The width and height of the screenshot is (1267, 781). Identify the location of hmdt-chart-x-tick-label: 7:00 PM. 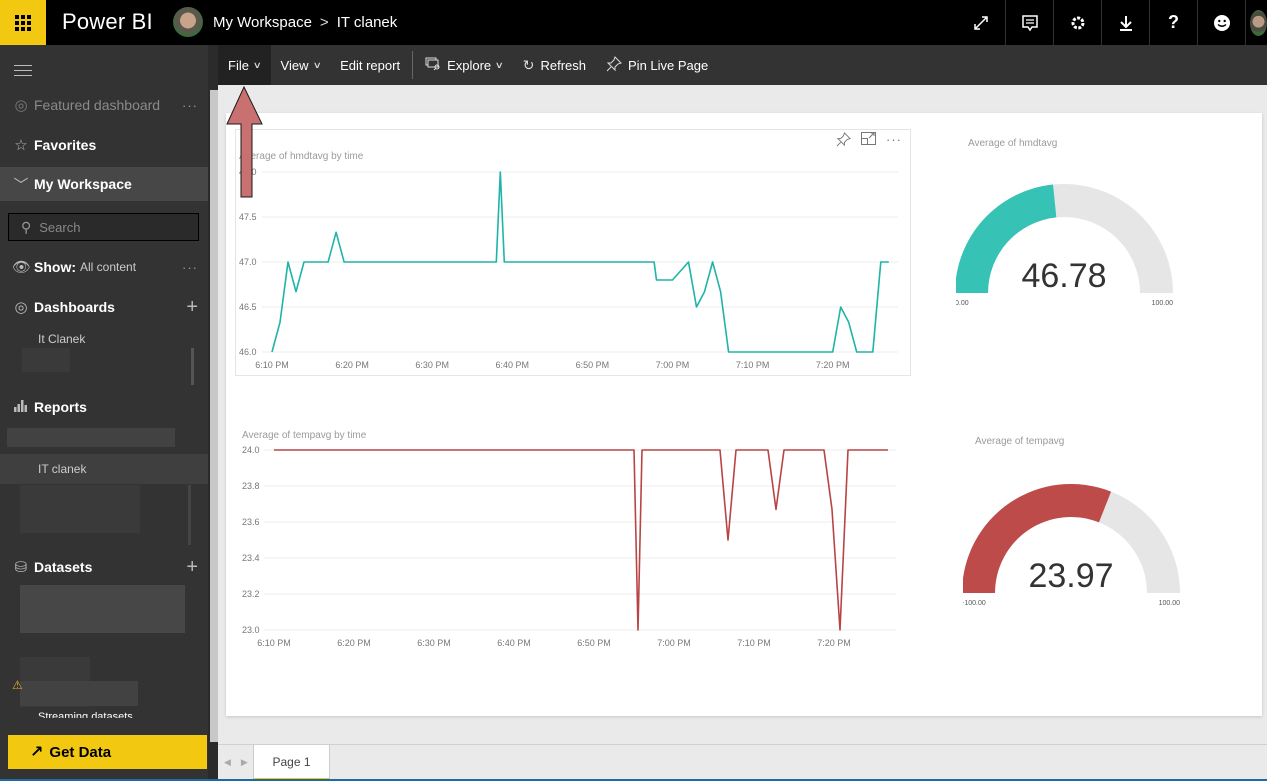
(673, 365).